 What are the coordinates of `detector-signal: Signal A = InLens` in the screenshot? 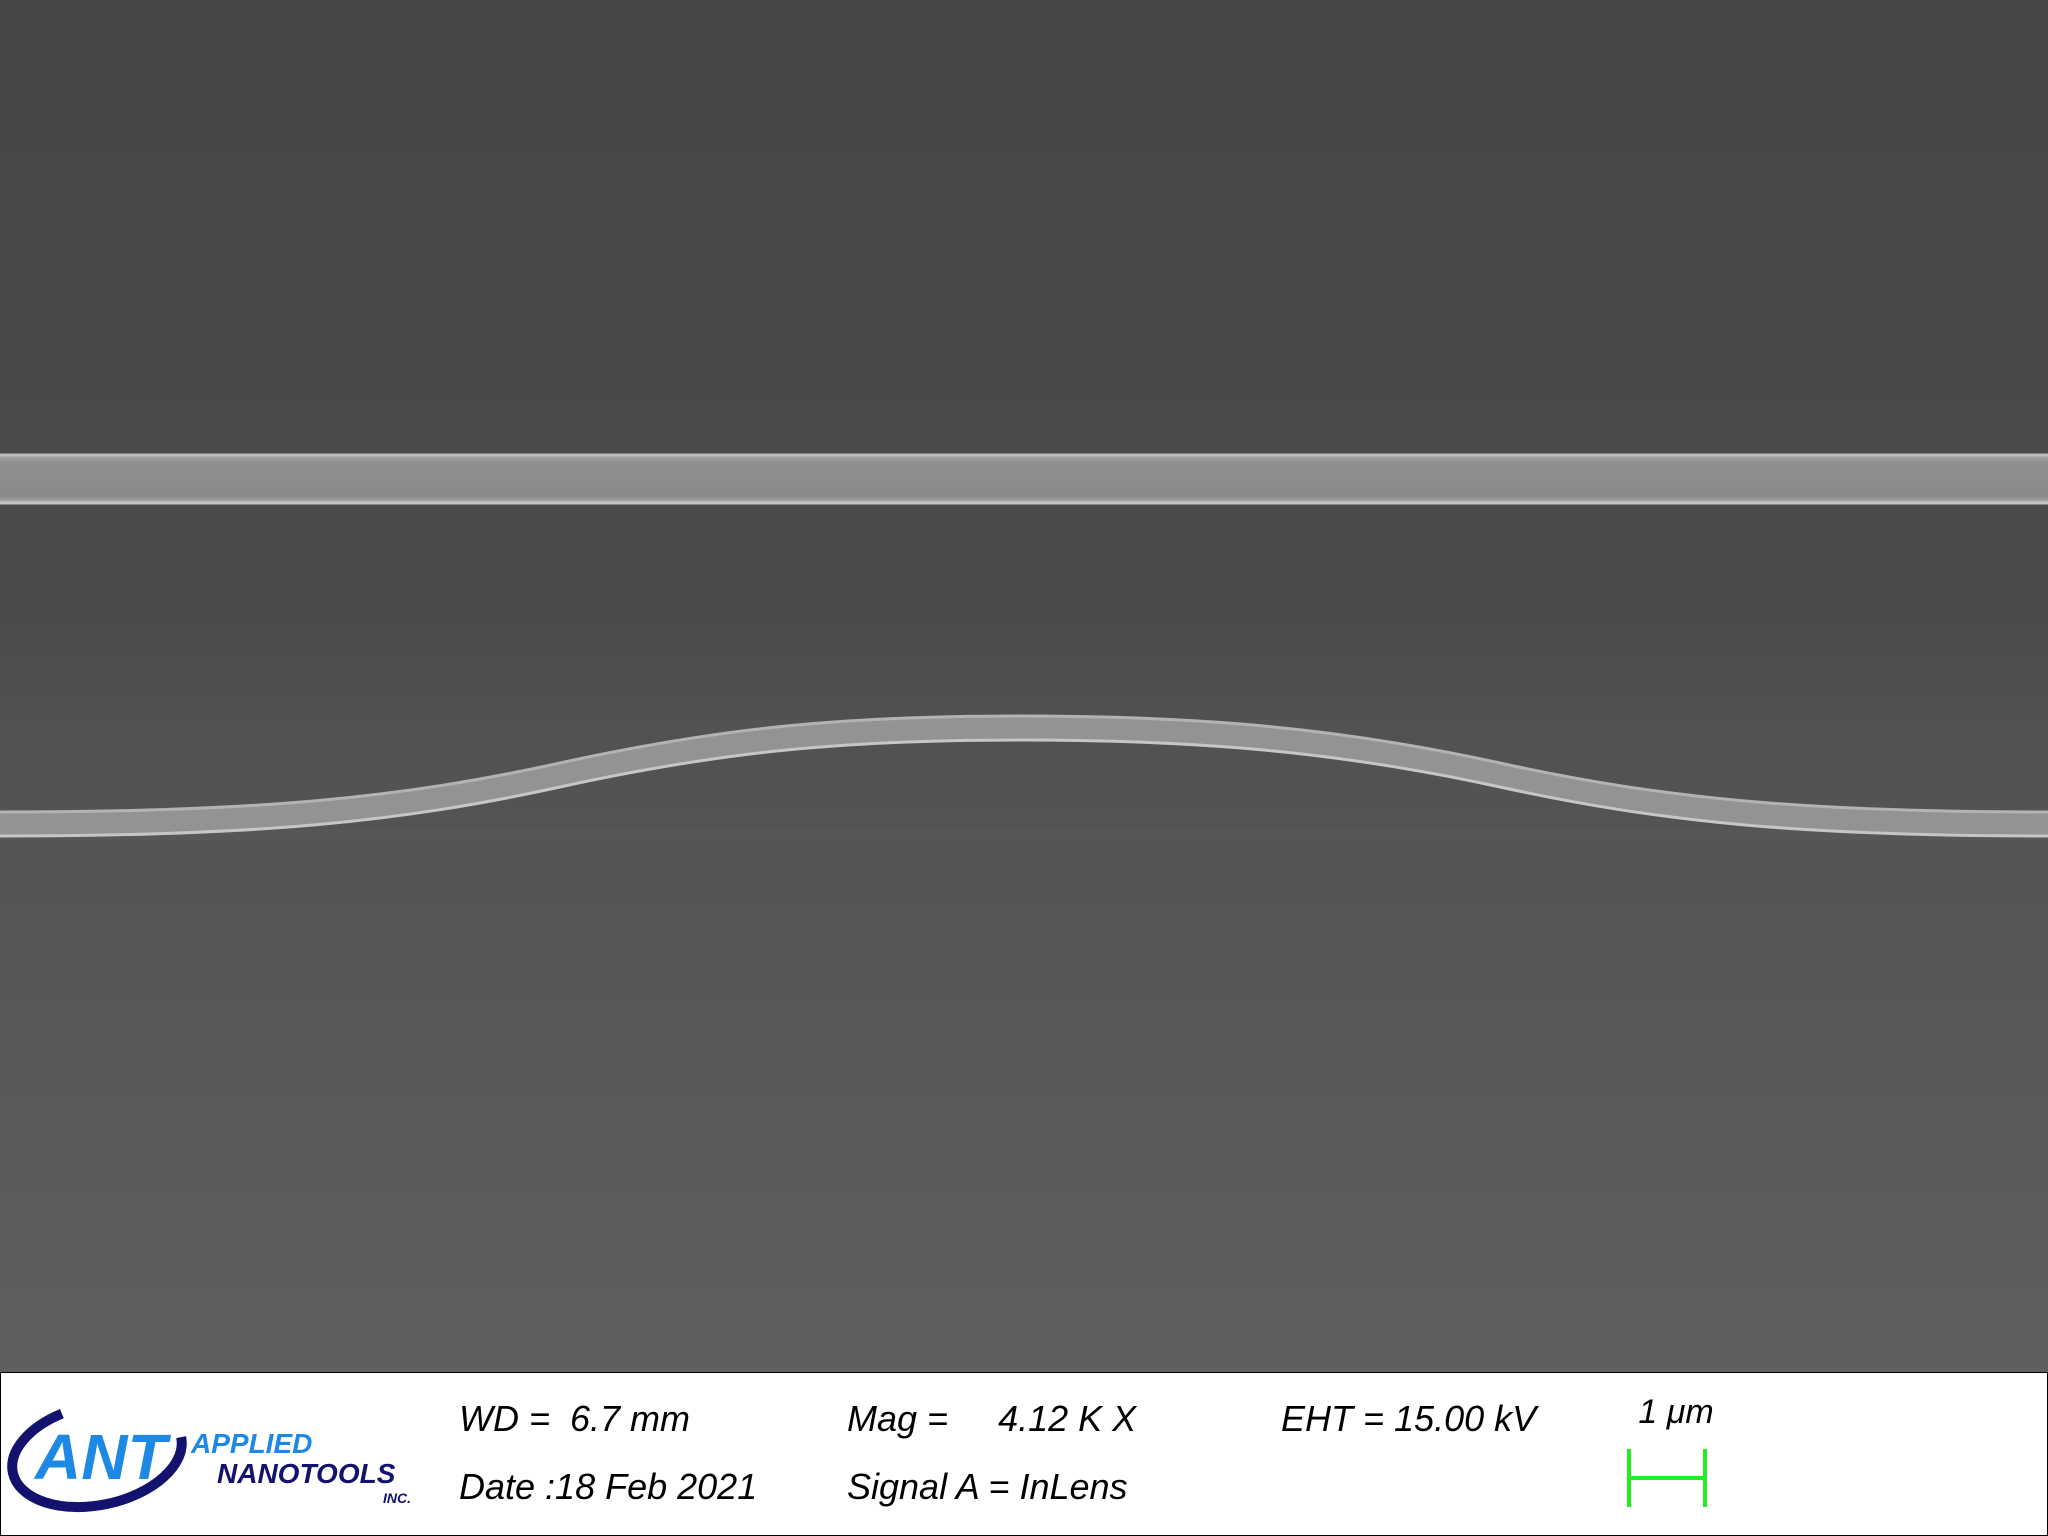 It's located at (987, 1486).